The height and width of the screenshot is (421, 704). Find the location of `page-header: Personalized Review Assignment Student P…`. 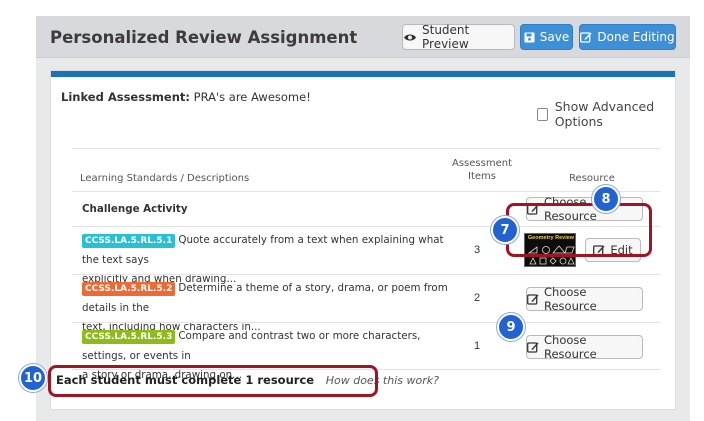

page-header: Personalized Review Assignment Student P… is located at coordinates (363, 37).